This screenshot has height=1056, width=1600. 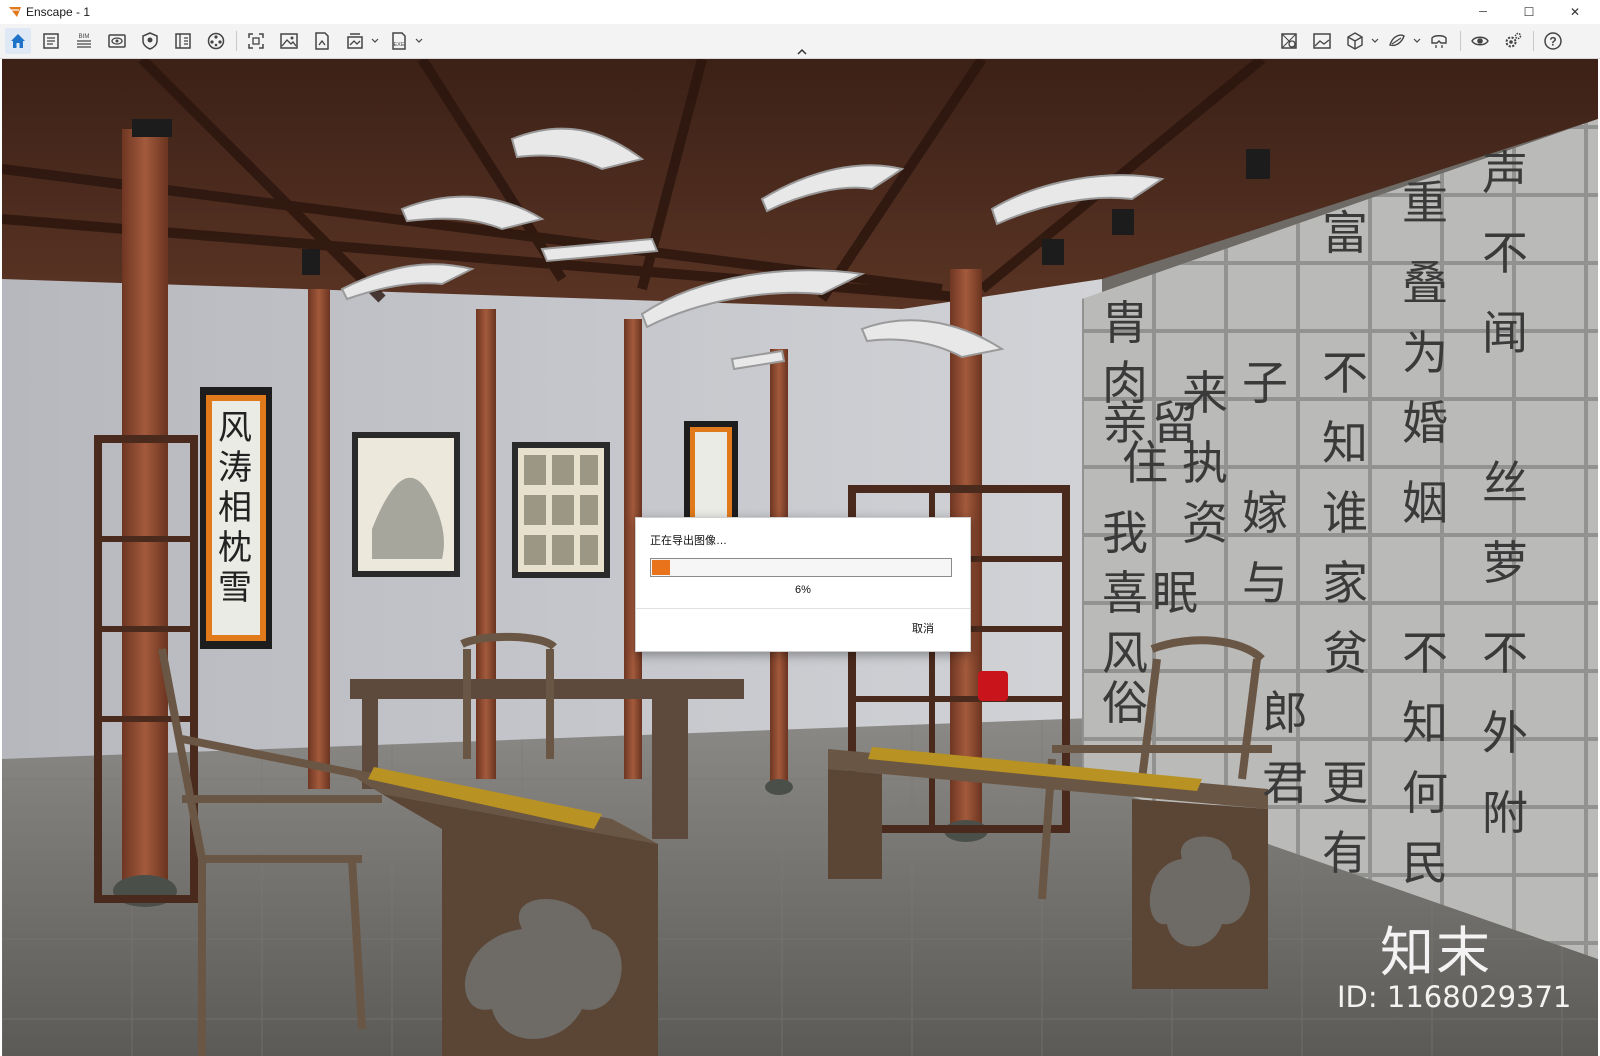 What do you see at coordinates (1505, 173) in the screenshot?
I see `svg-text: 声` at bounding box center [1505, 173].